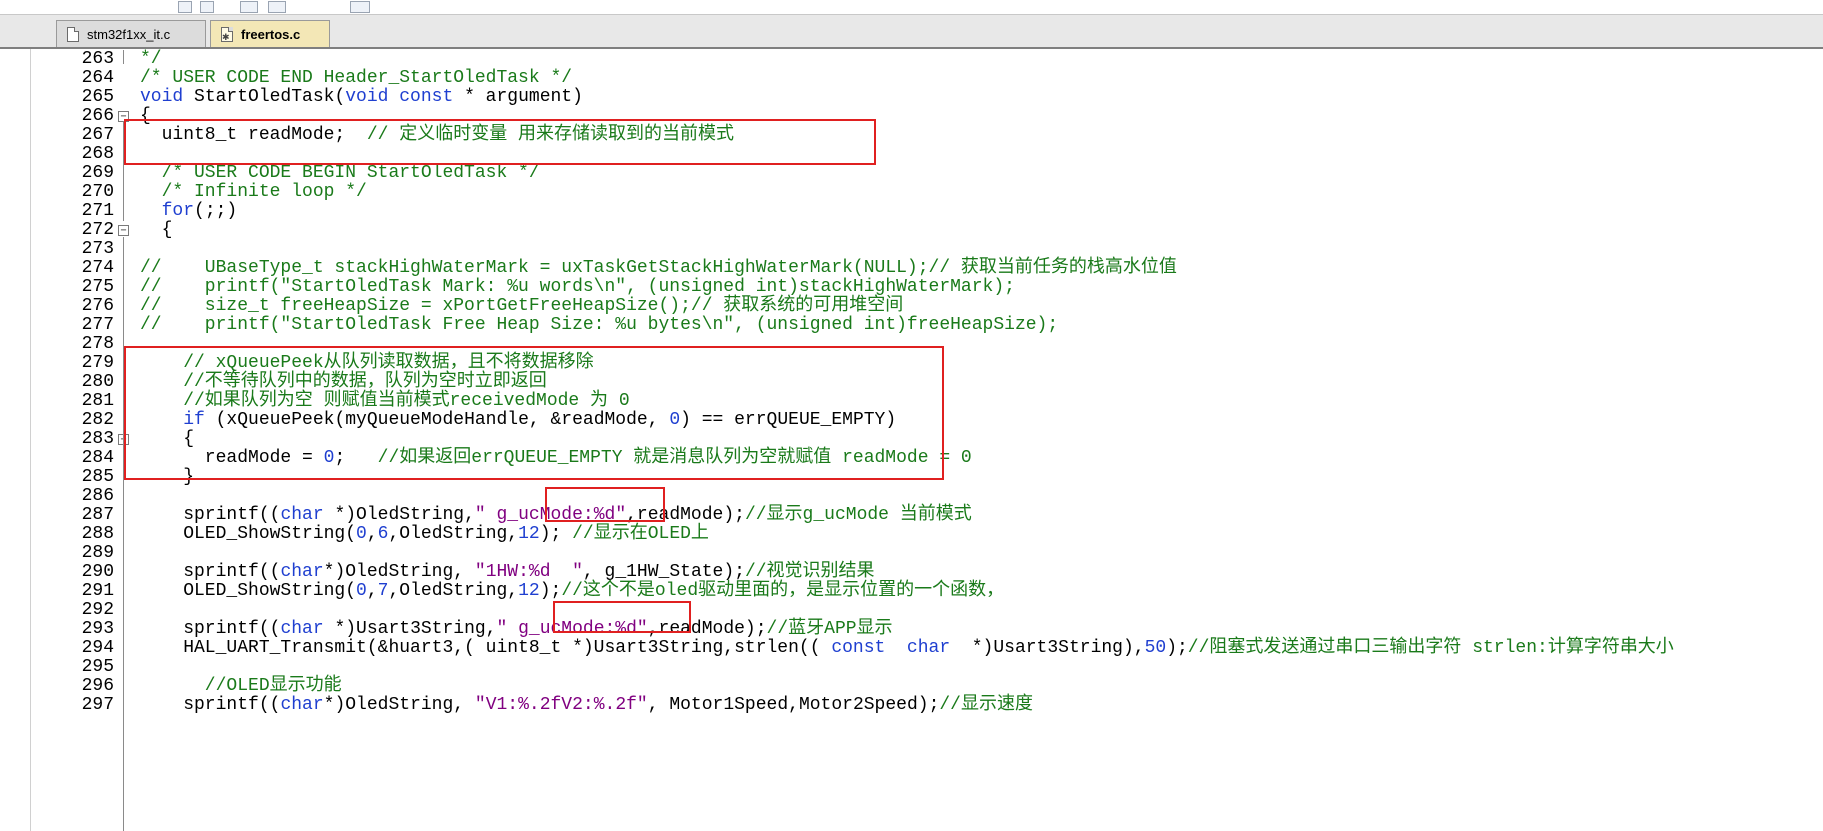 The image size is (1823, 831). I want to click on line-number: 279, so click(97, 363).